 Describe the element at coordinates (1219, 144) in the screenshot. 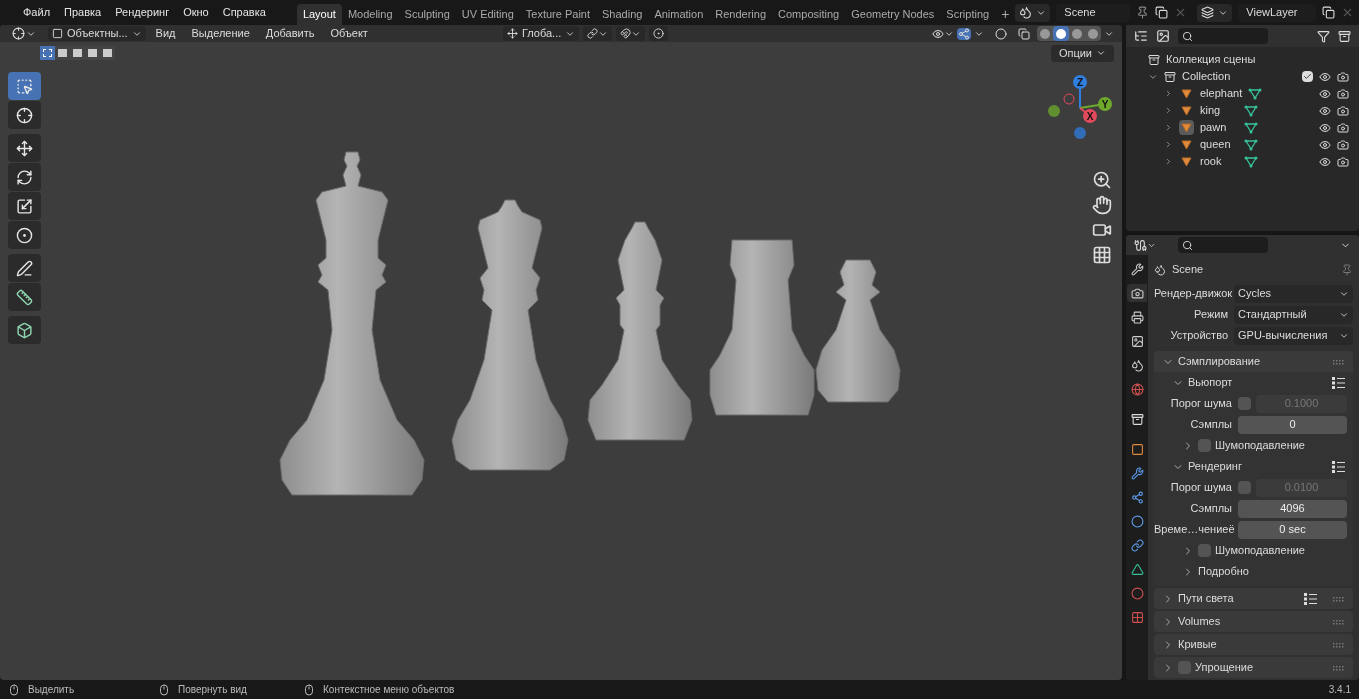

I see `tree-item: queen` at that location.